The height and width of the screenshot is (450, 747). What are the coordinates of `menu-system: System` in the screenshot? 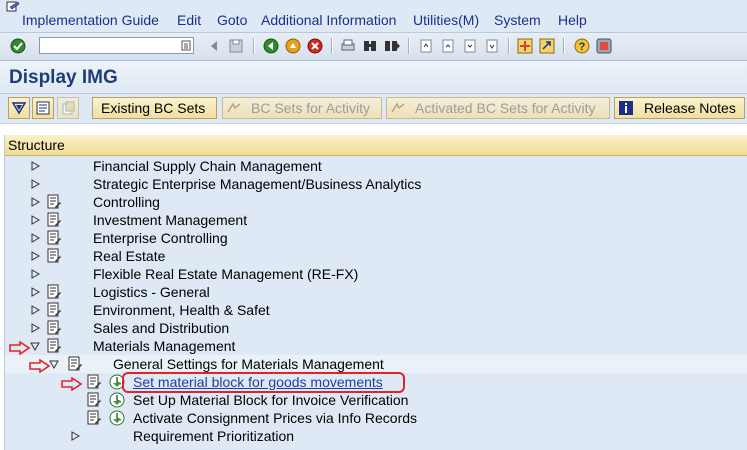 It's located at (517, 20).